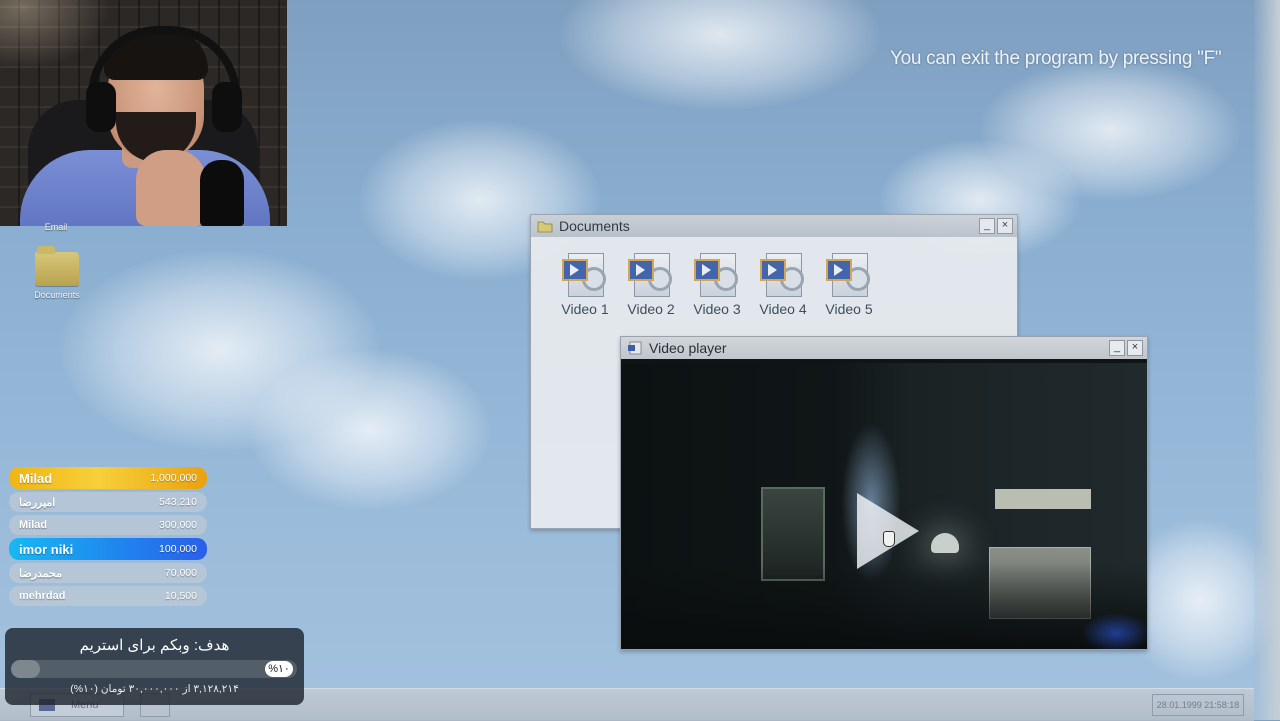 This screenshot has height=721, width=1280. Describe the element at coordinates (594, 226) in the screenshot. I see `documents-title: Documents` at that location.